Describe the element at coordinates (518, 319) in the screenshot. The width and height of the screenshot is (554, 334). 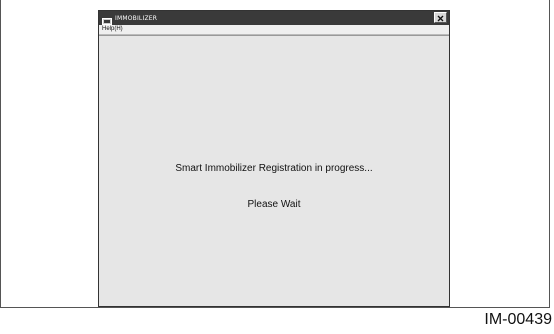
I see `figure-caption: IM-00439` at that location.